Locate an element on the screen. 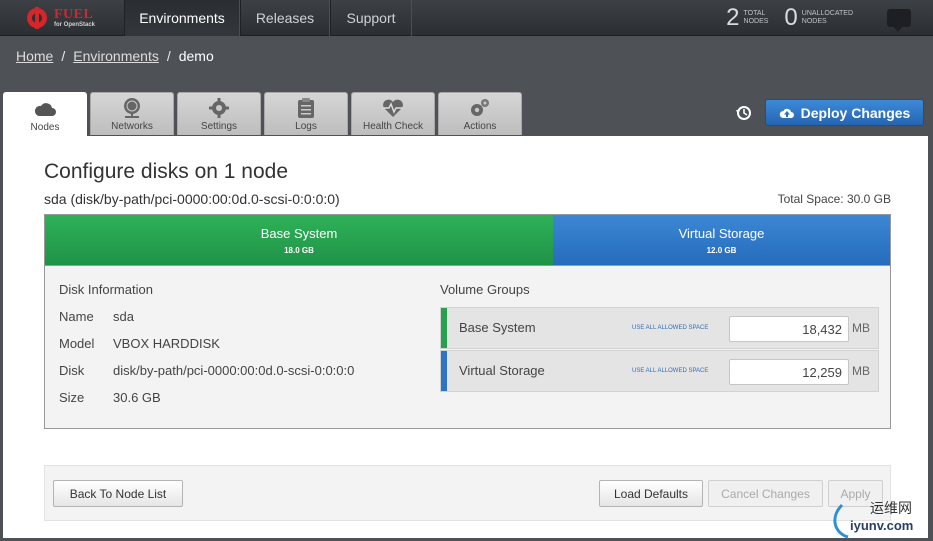  total-nodes-count: 2 is located at coordinates (733, 17).